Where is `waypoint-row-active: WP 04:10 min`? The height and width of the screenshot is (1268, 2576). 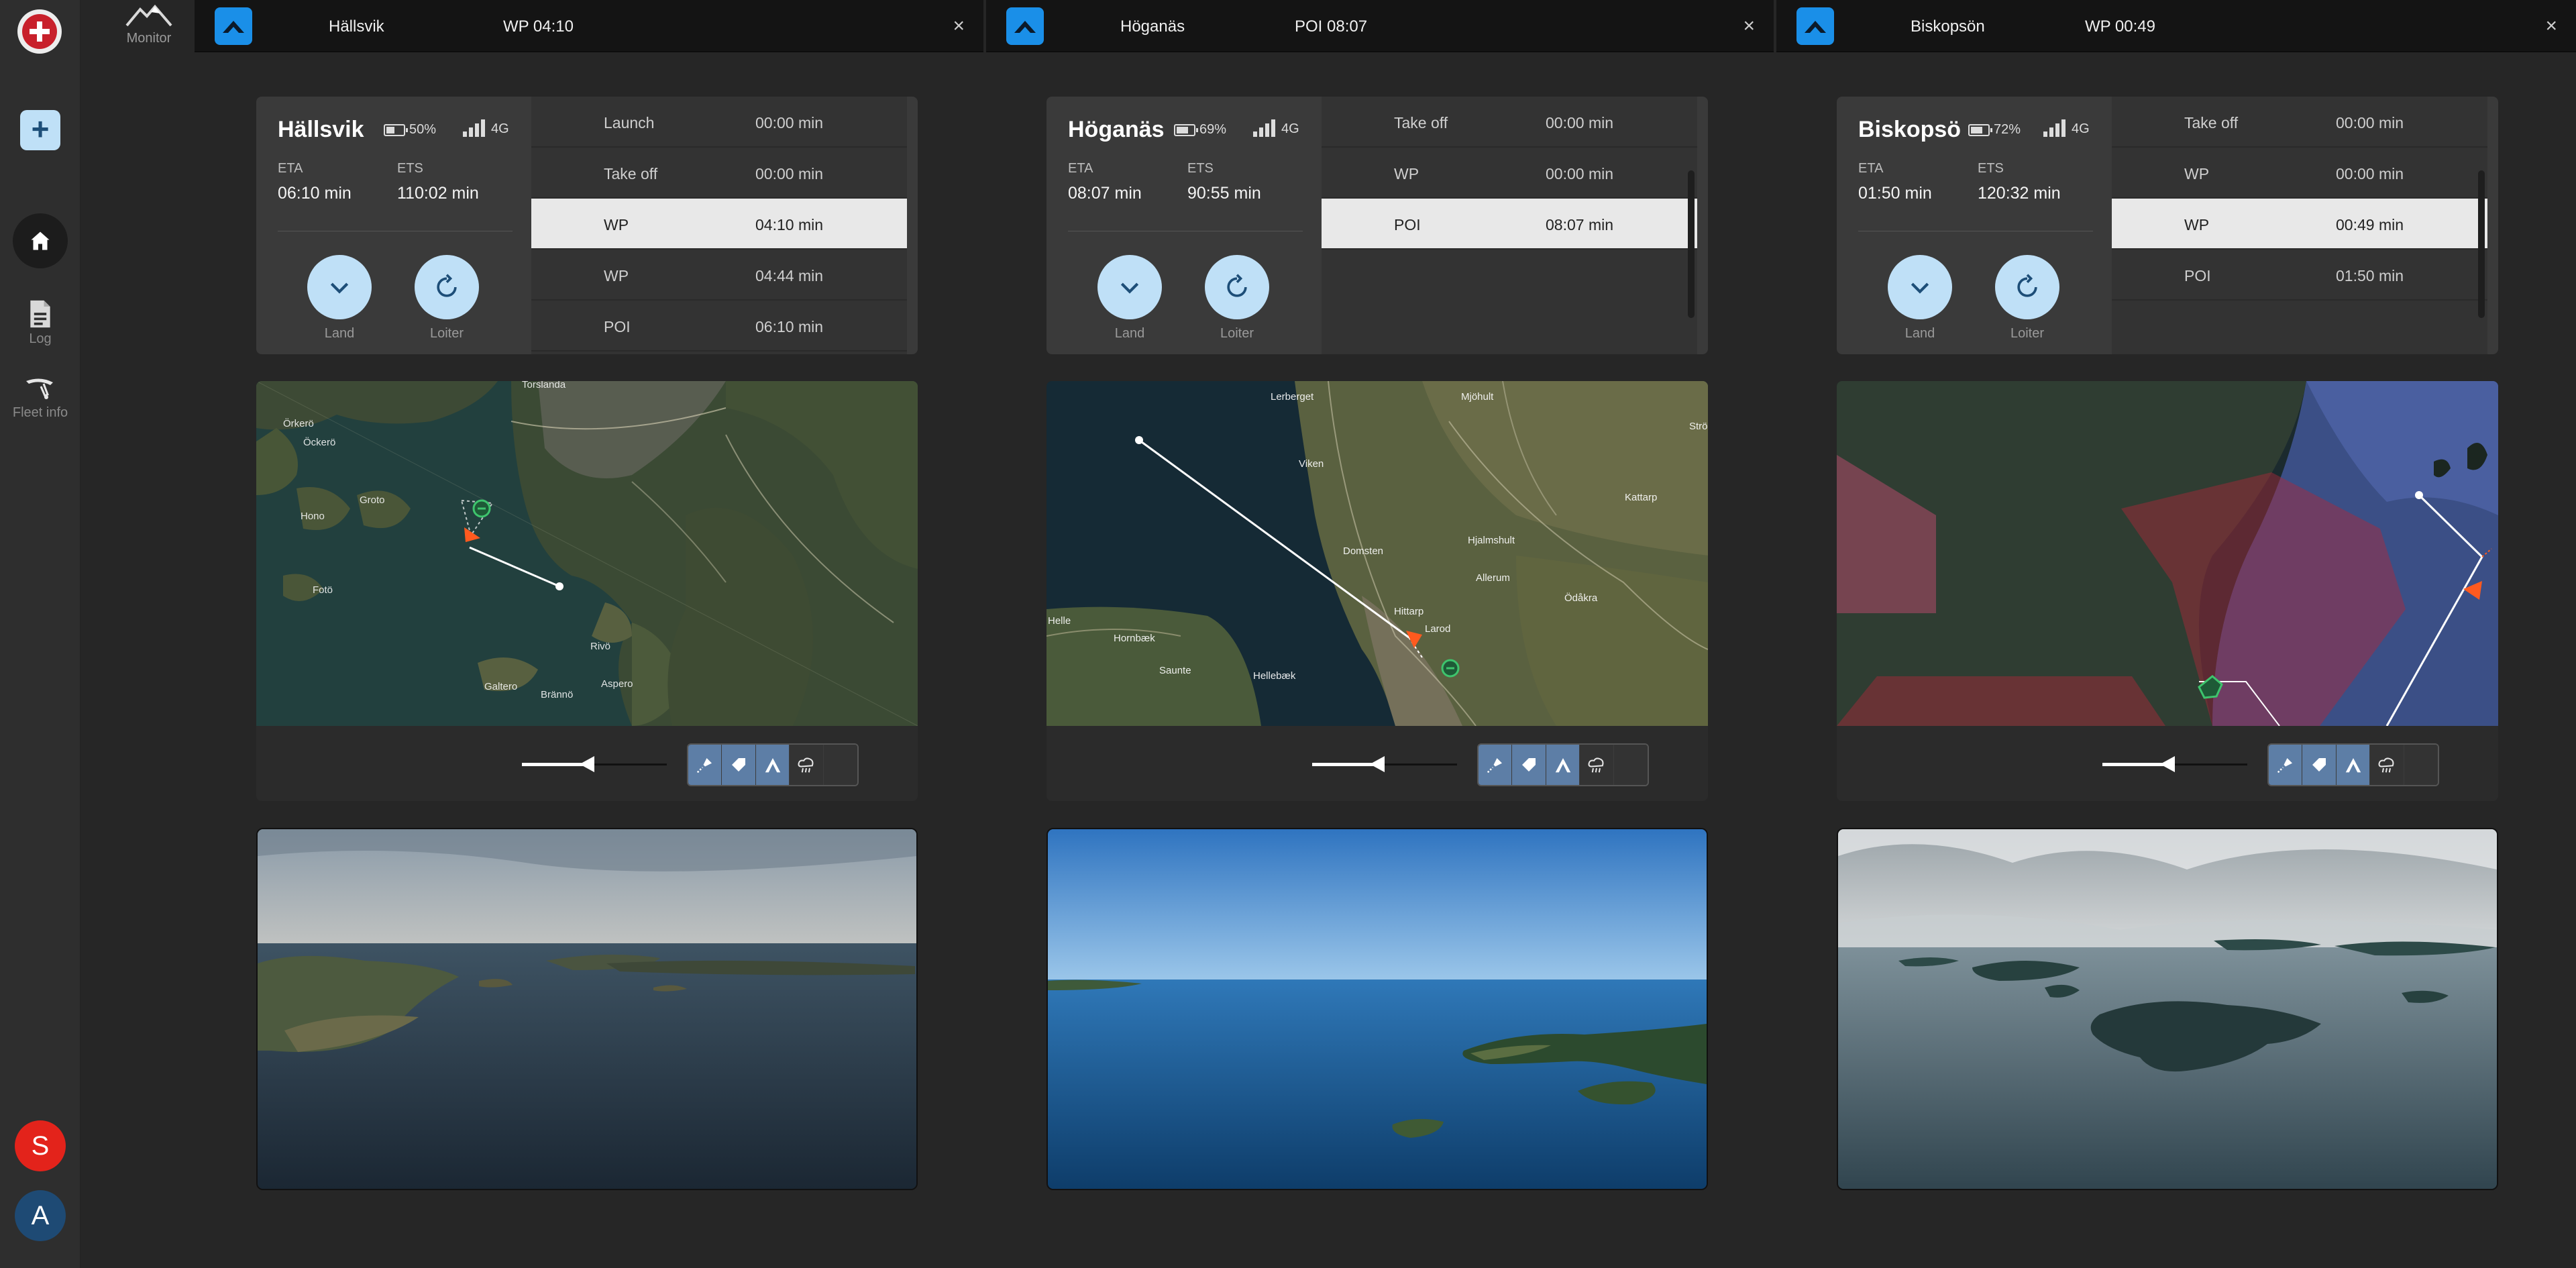
waypoint-row-active: WP 04:10 min is located at coordinates (719, 224).